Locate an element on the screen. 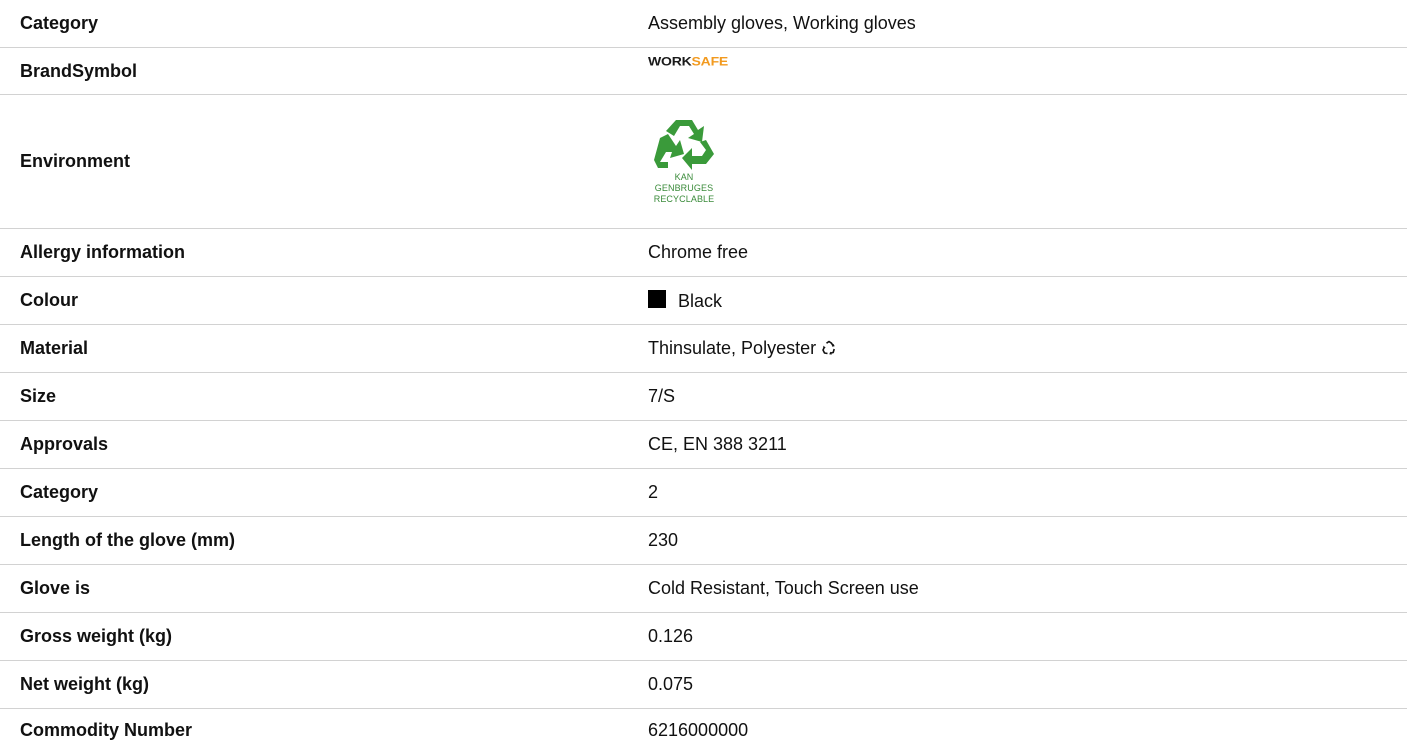  recyclable-badge: KAN GENBRUGES RECYCLABLE is located at coordinates (684, 160).